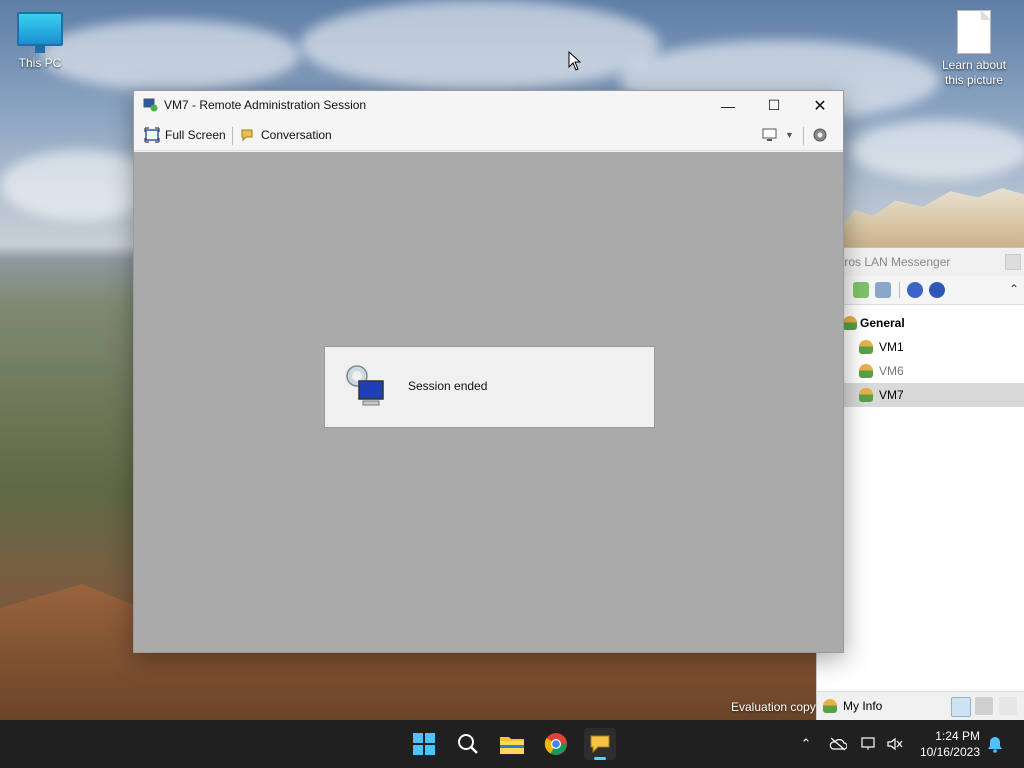 Image resolution: width=1024 pixels, height=768 pixels. Describe the element at coordinates (265, 105) in the screenshot. I see `window-title: VM7 - Remote Administration Session` at that location.